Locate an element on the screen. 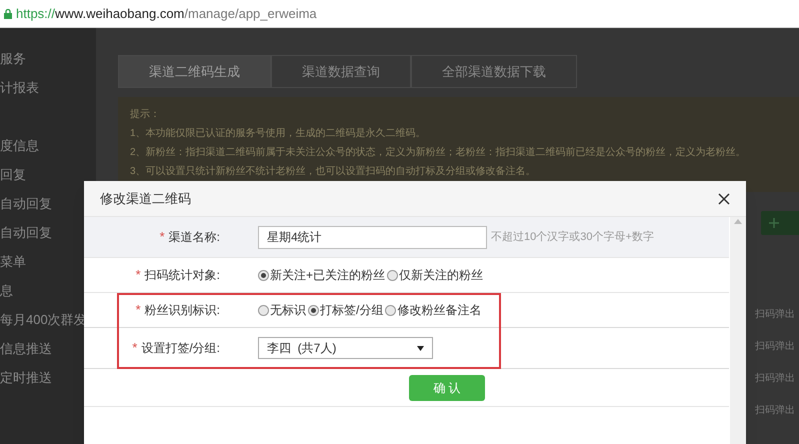 The image size is (799, 444). tab: 渠道数据查询 is located at coordinates (341, 71).